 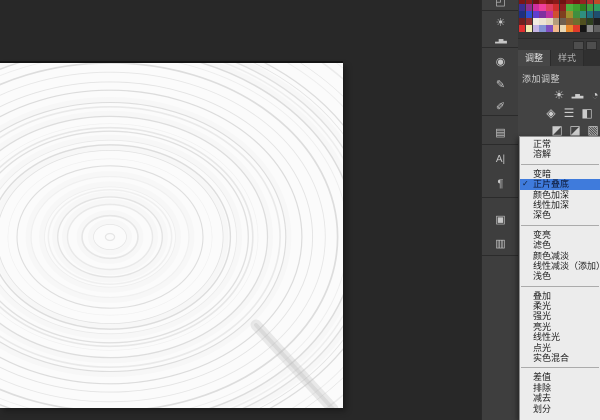 What do you see at coordinates (559, 95) in the screenshot?
I see `brightness-contrast-icon: ☀` at bounding box center [559, 95].